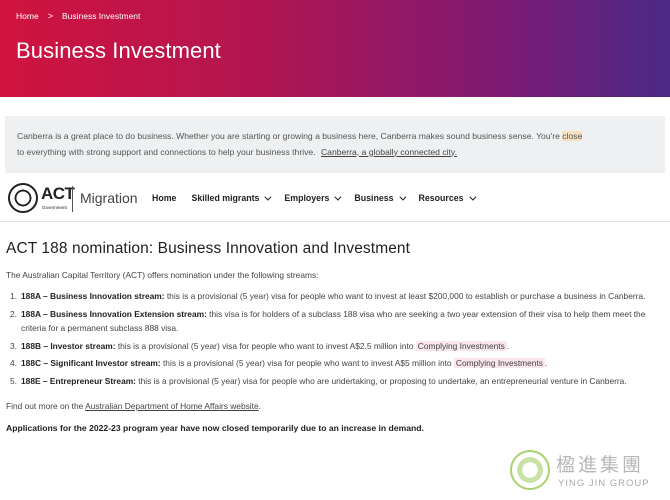 The width and height of the screenshot is (670, 500). What do you see at coordinates (101, 16) in the screenshot?
I see `breadcrumb-current: Business Investment` at bounding box center [101, 16].